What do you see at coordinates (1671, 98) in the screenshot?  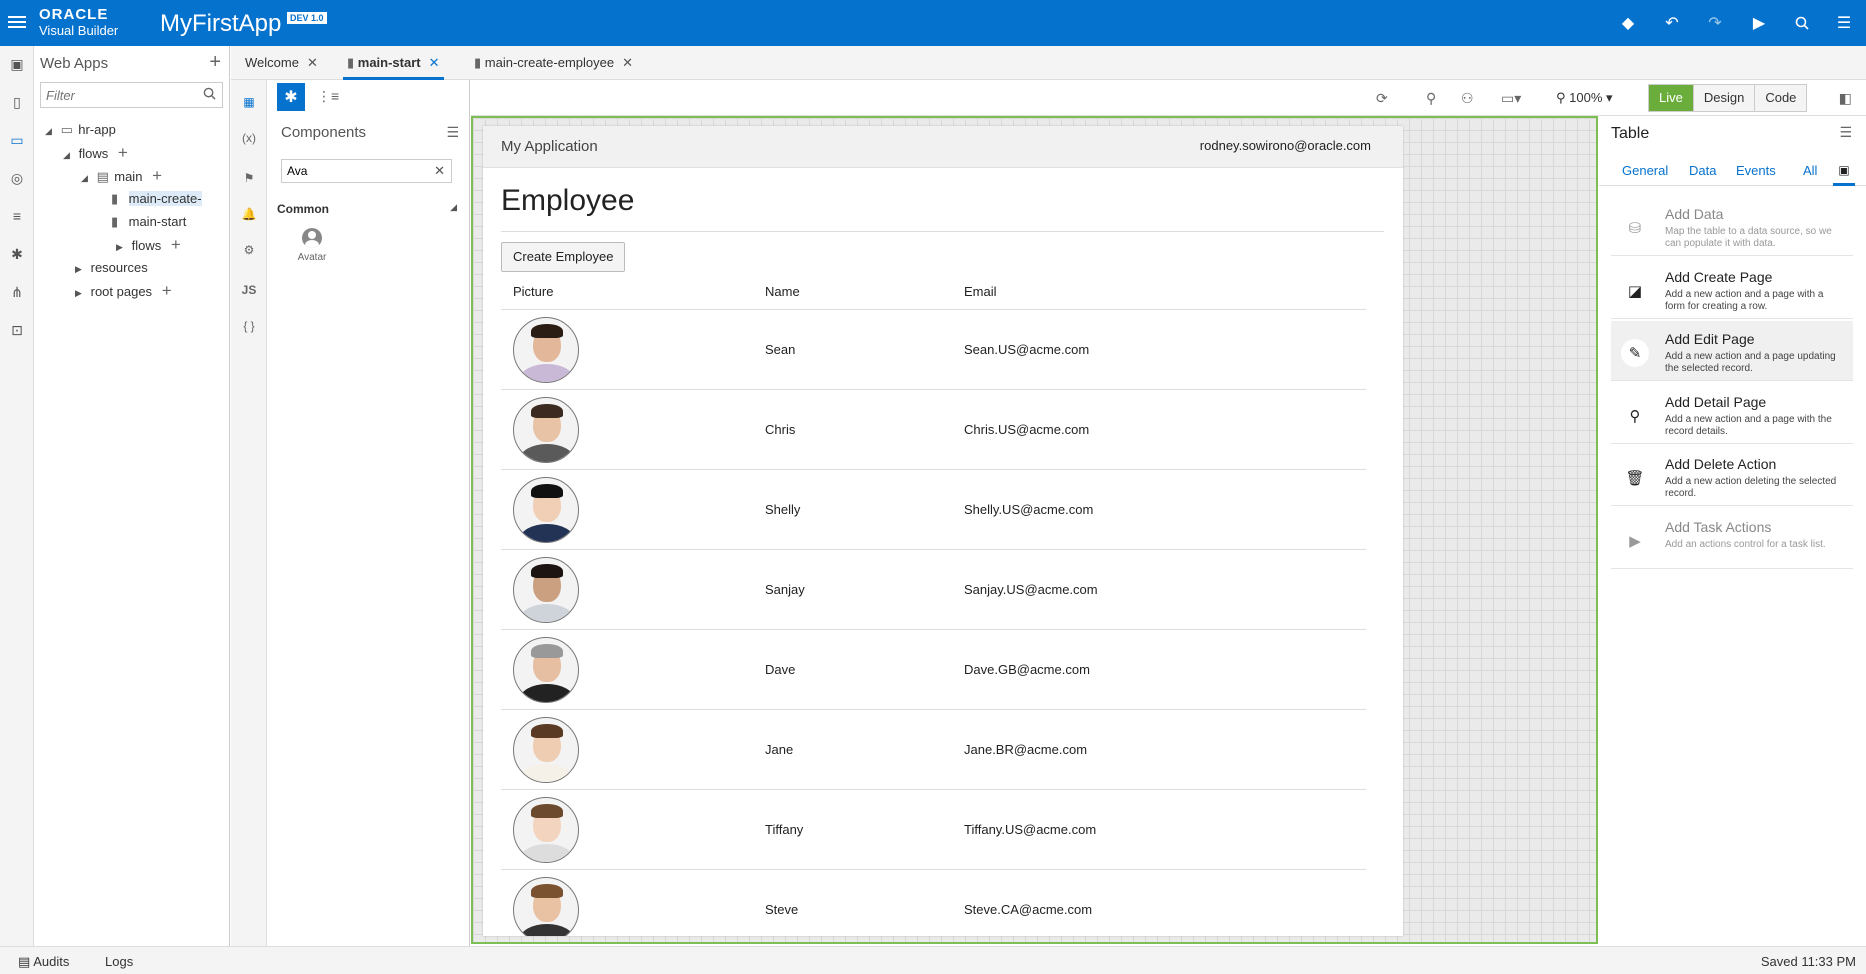 I see `live-mode-button: Live` at bounding box center [1671, 98].